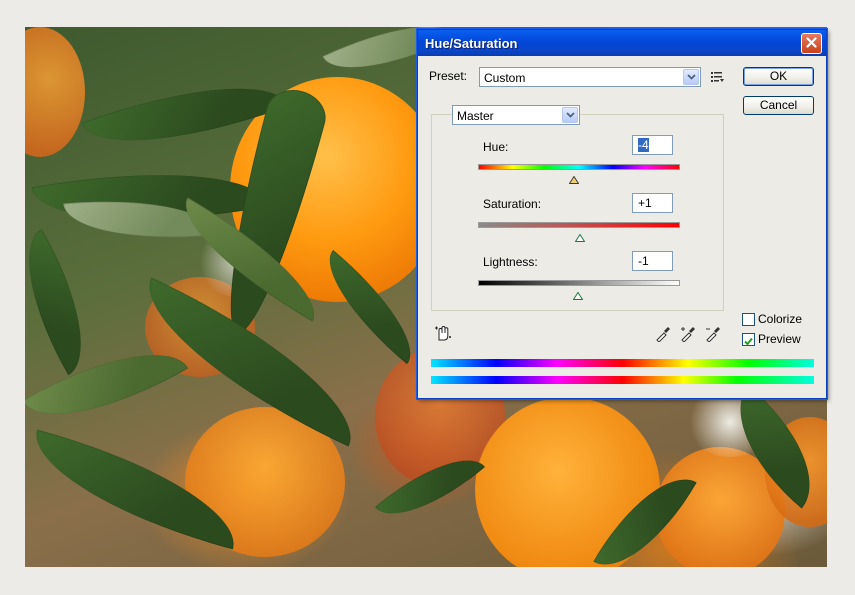 This screenshot has width=855, height=595. What do you see at coordinates (778, 105) in the screenshot?
I see `cancel-button: Cancel` at bounding box center [778, 105].